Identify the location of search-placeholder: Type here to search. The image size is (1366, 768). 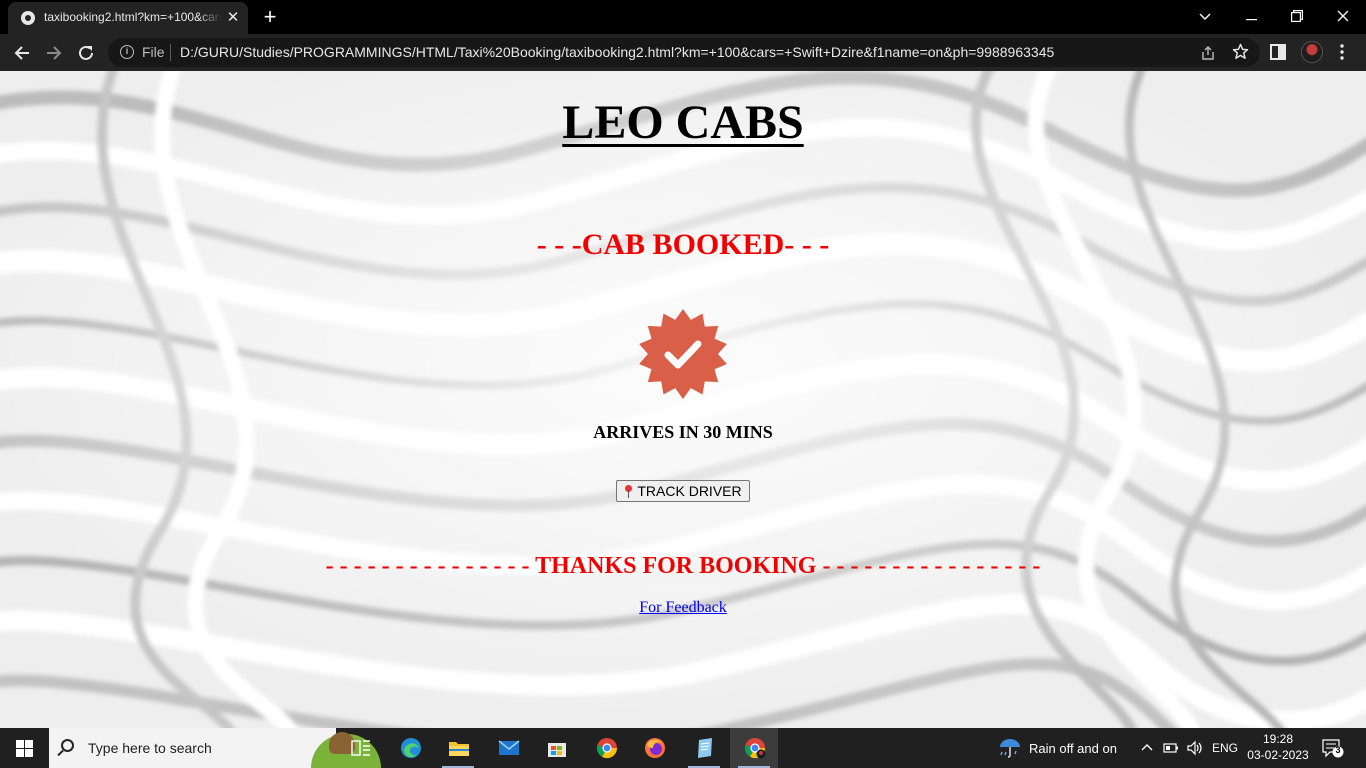
(150, 748).